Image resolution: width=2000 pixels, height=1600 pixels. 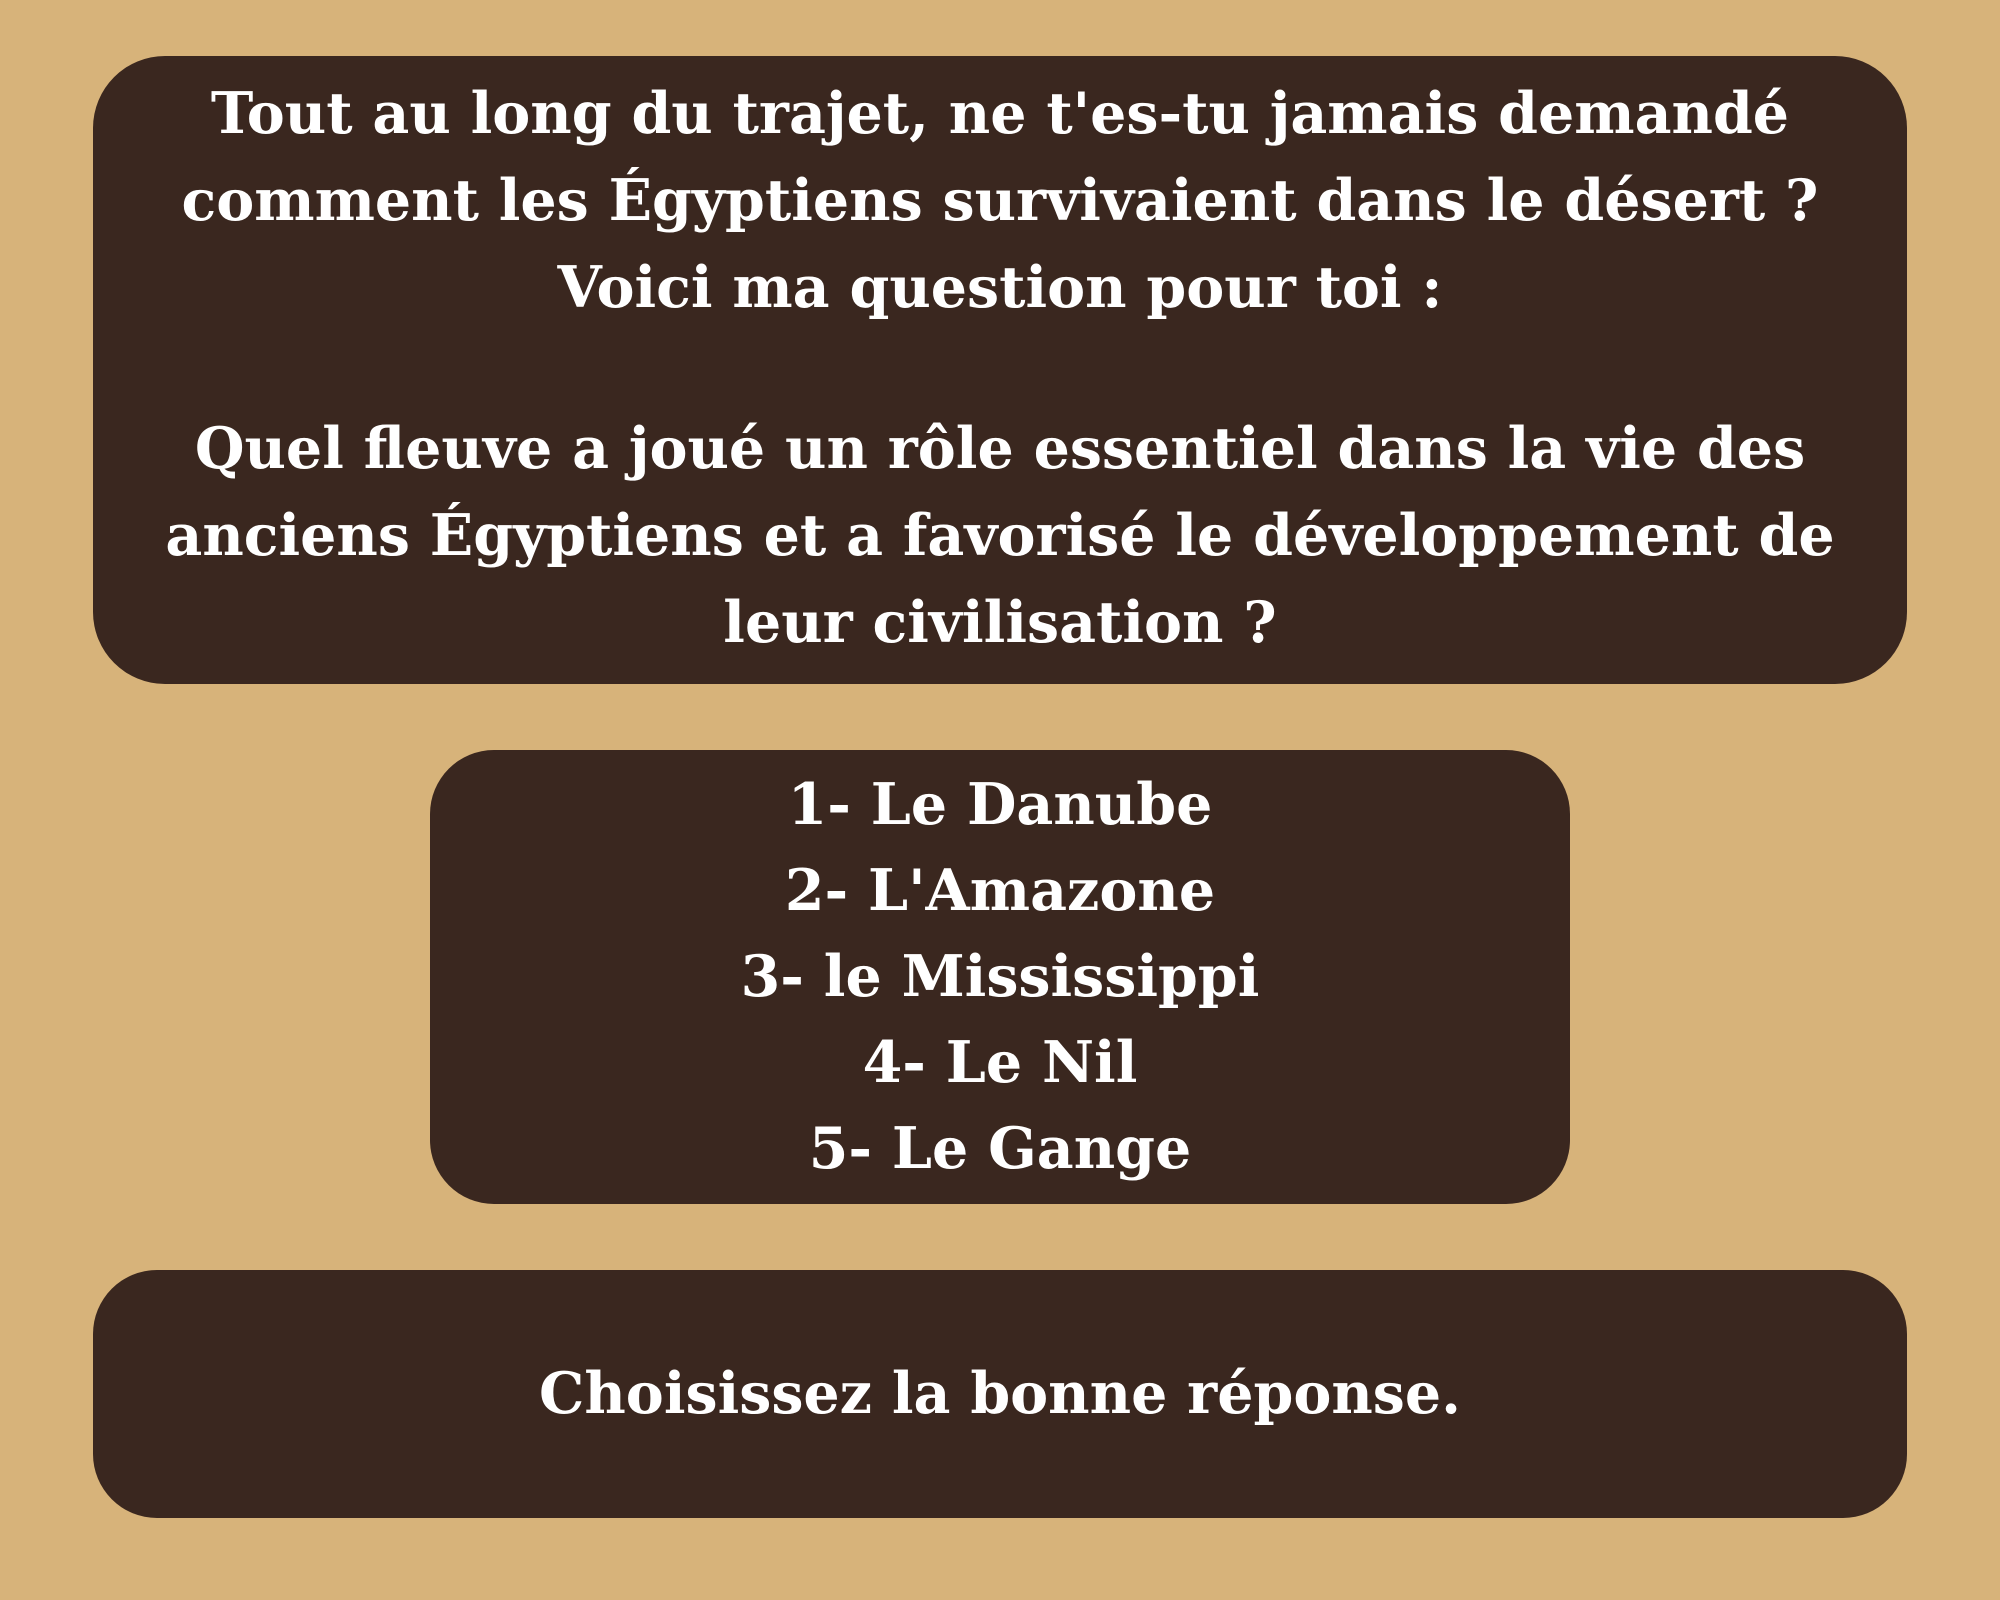 I want to click on answer-option-3: 3- le Mississippi, so click(x=1000, y=977).